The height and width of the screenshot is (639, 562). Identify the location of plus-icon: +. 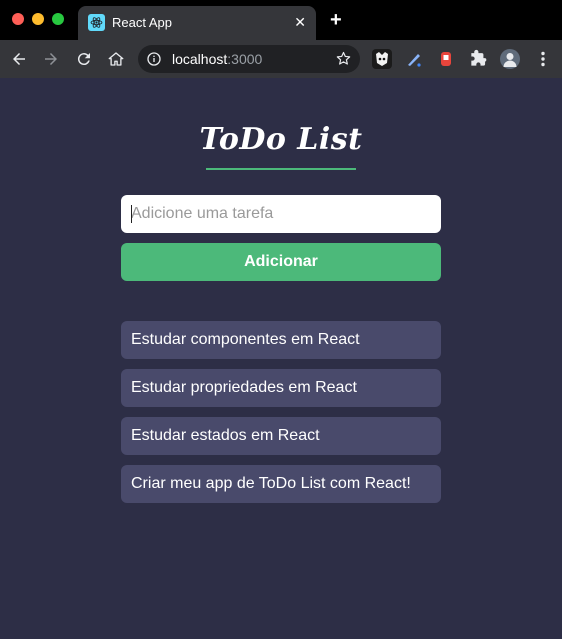
(336, 20).